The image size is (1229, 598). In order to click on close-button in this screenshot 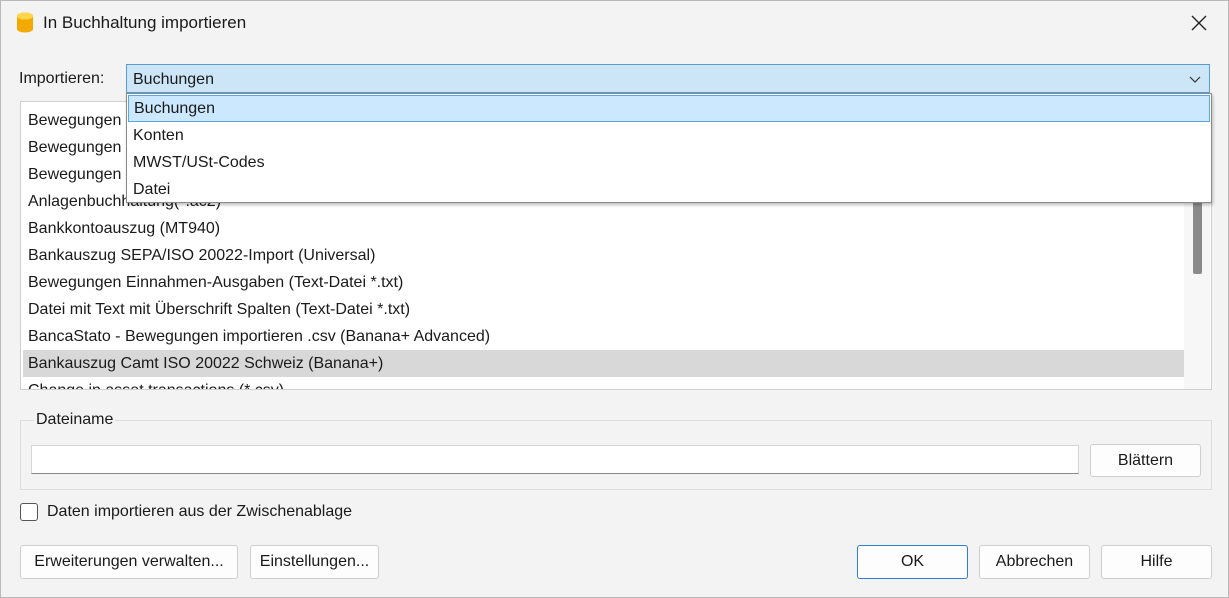, I will do `click(1199, 23)`.